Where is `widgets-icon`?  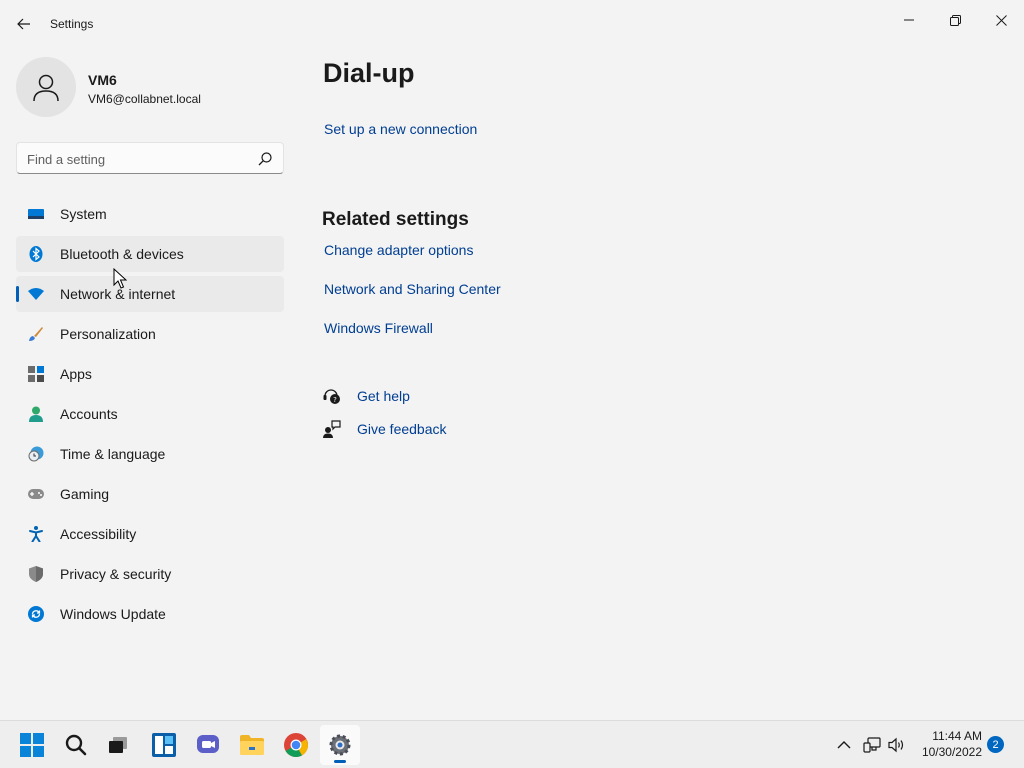
widgets-icon is located at coordinates (164, 745).